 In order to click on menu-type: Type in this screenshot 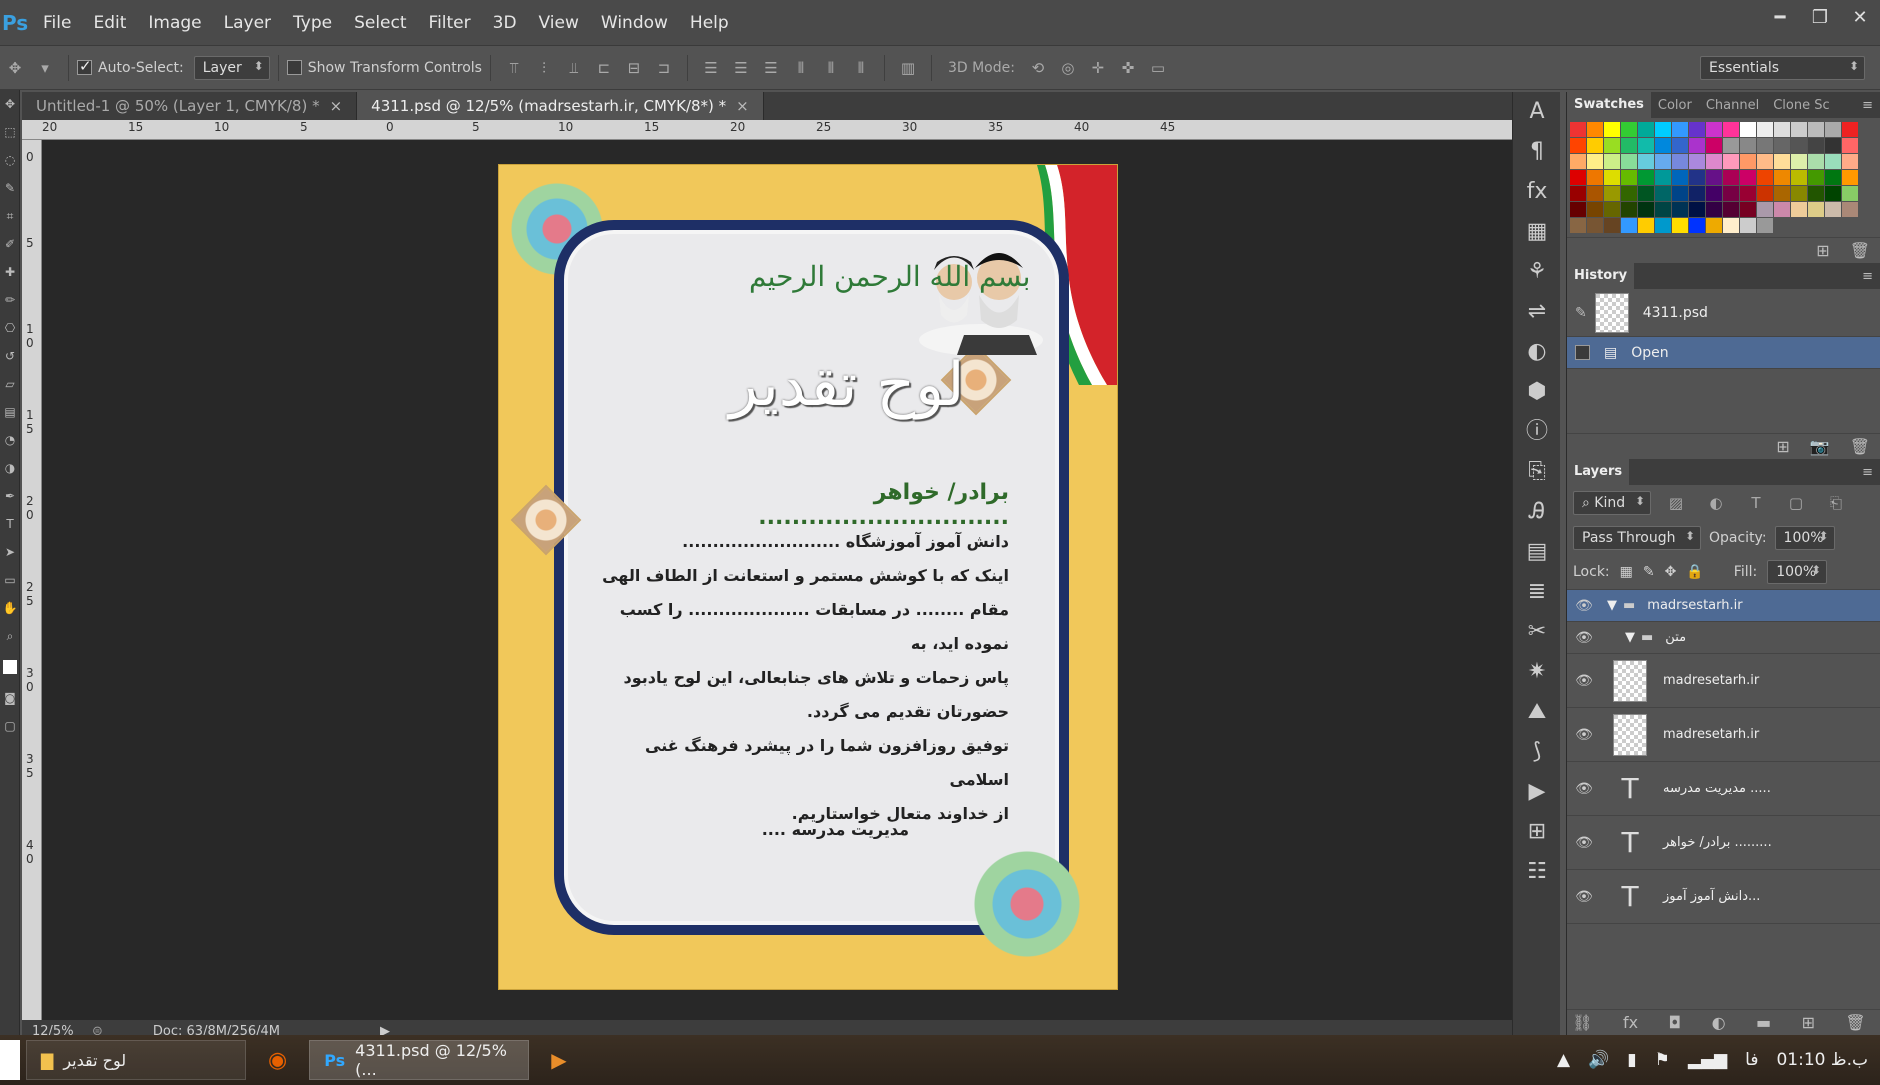, I will do `click(312, 23)`.